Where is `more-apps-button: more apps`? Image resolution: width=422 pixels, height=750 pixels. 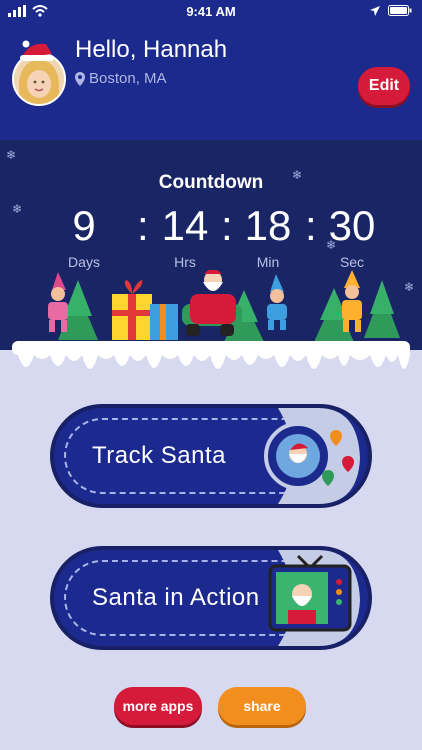 more-apps-button: more apps is located at coordinates (158, 706).